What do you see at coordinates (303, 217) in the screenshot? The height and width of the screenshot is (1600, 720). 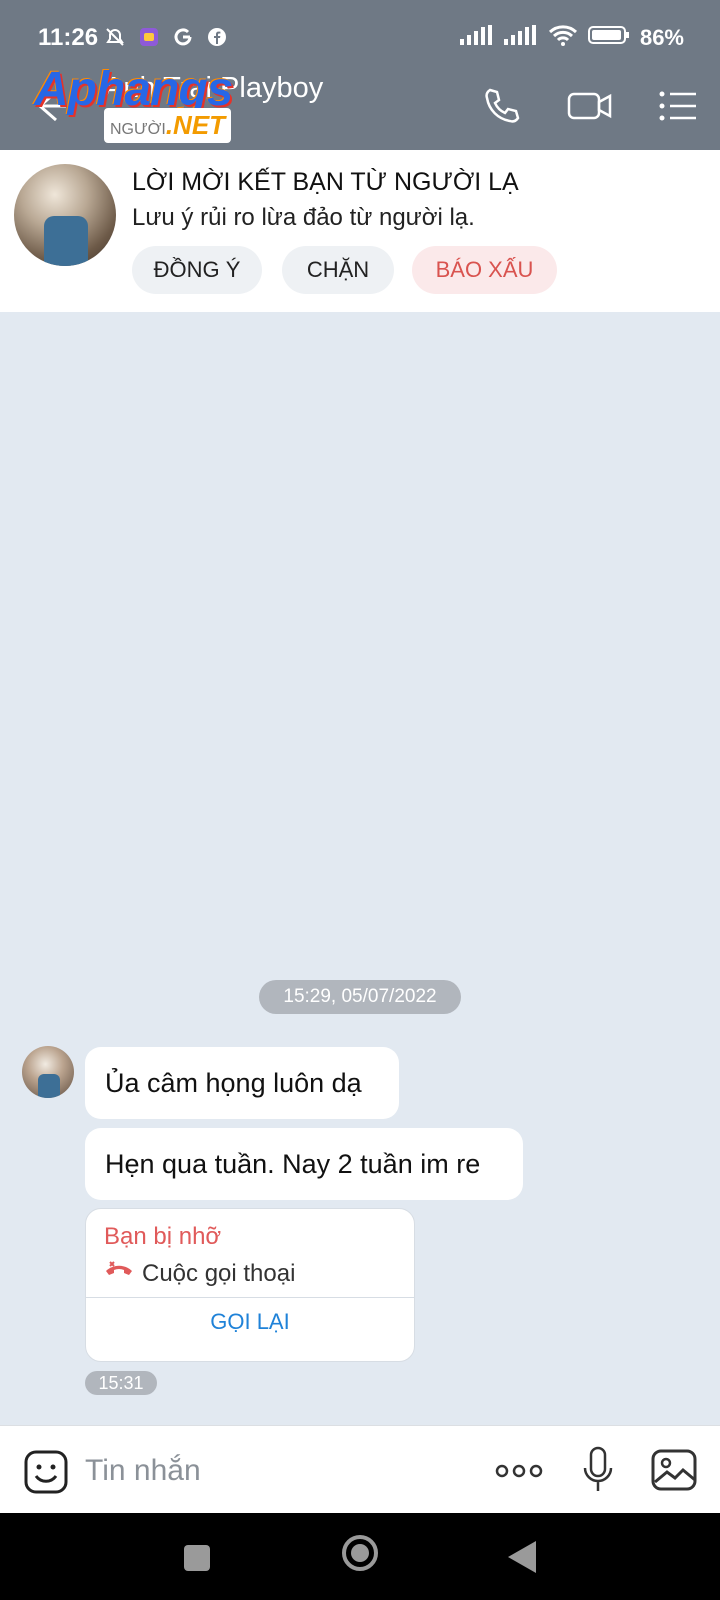 I see `banner-note: Lưu ý rủi ro lừa đảo từ người lạ.` at bounding box center [303, 217].